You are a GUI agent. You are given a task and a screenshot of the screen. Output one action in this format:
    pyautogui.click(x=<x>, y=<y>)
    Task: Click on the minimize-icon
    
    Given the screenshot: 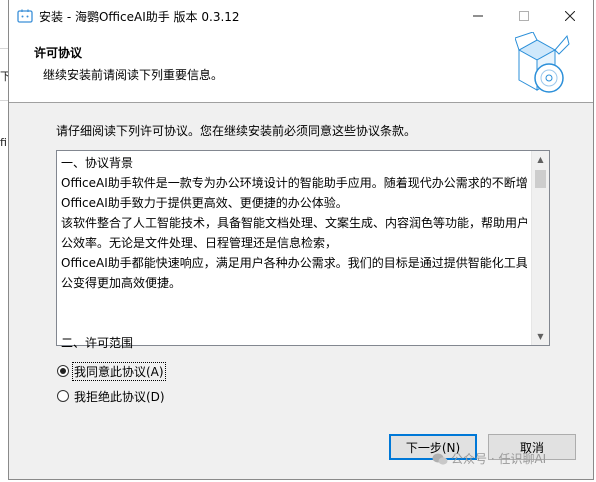 What is the action you would take?
    pyautogui.click(x=478, y=16)
    